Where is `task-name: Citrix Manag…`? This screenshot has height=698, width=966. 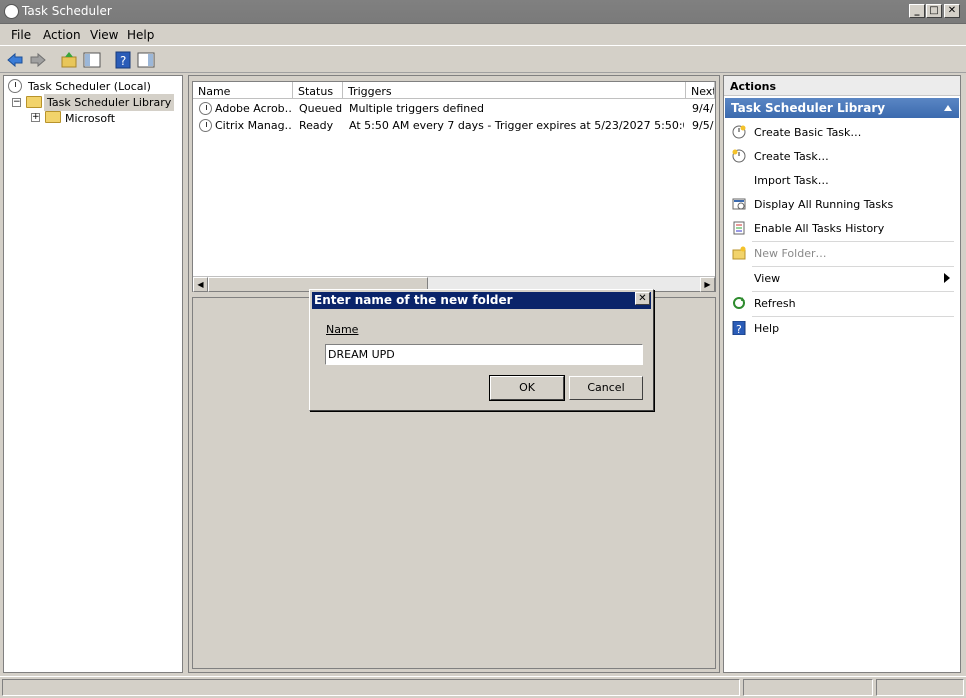 task-name: Citrix Manag… is located at coordinates (253, 125).